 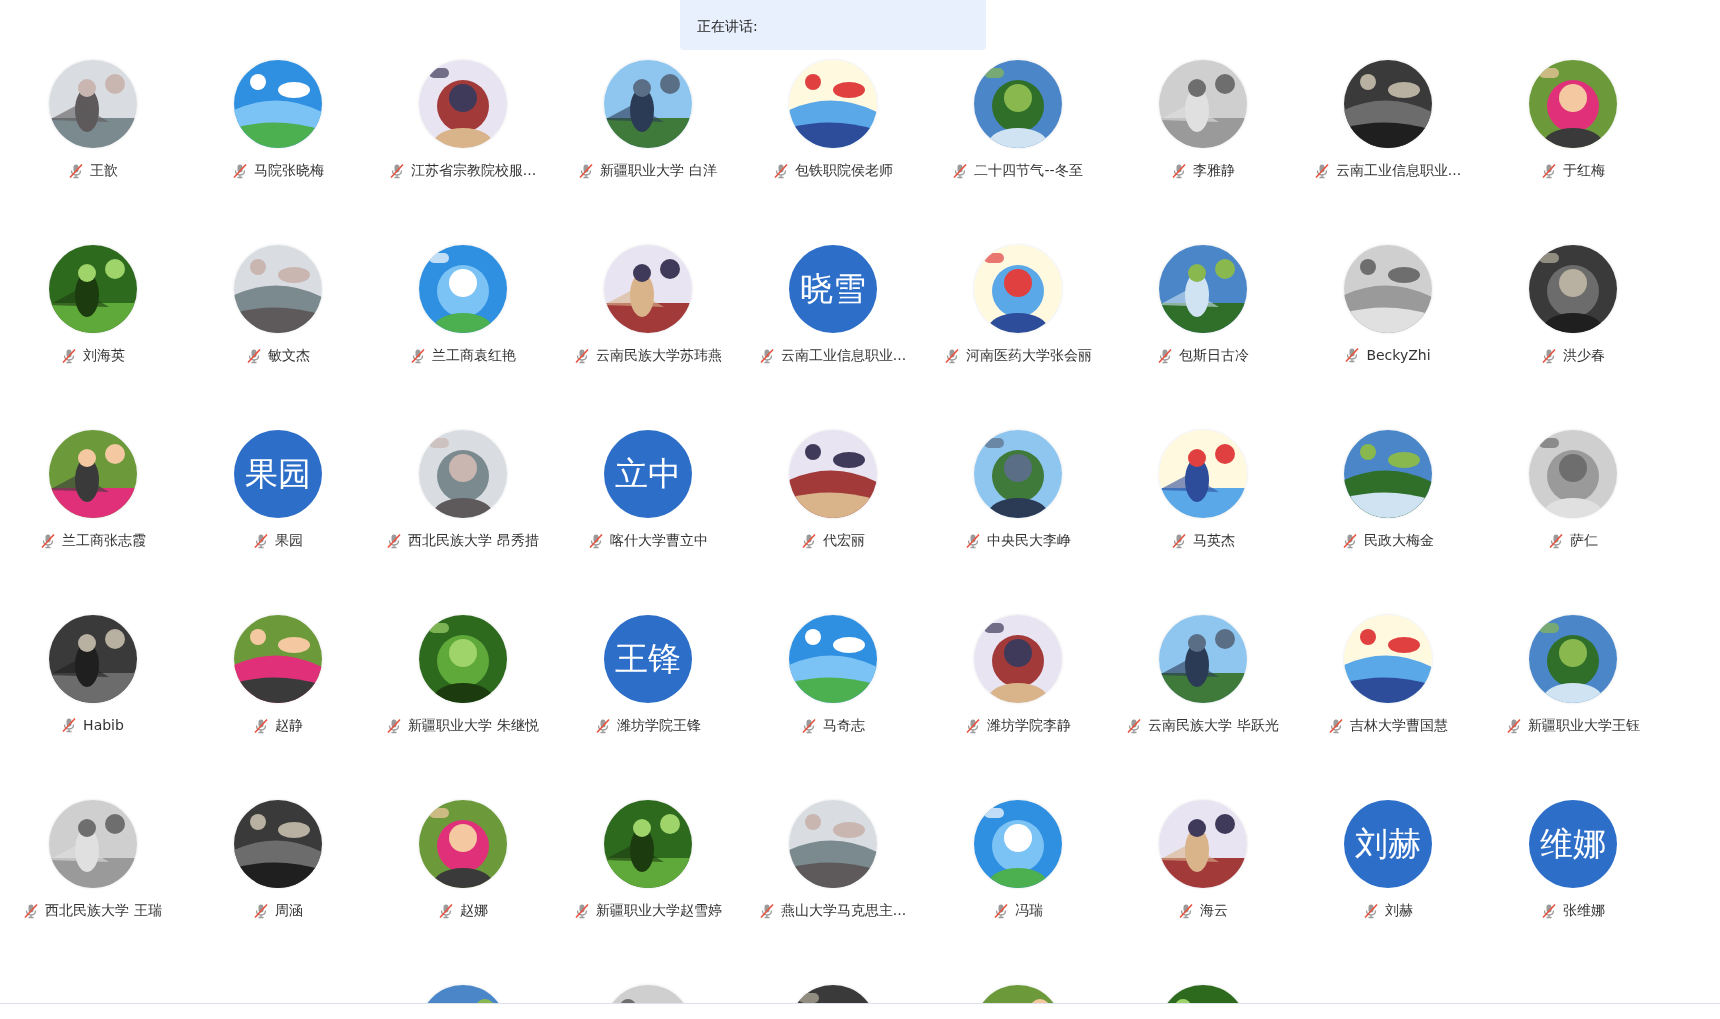 I want to click on avatar-initials: 刘赫, so click(x=1387, y=844).